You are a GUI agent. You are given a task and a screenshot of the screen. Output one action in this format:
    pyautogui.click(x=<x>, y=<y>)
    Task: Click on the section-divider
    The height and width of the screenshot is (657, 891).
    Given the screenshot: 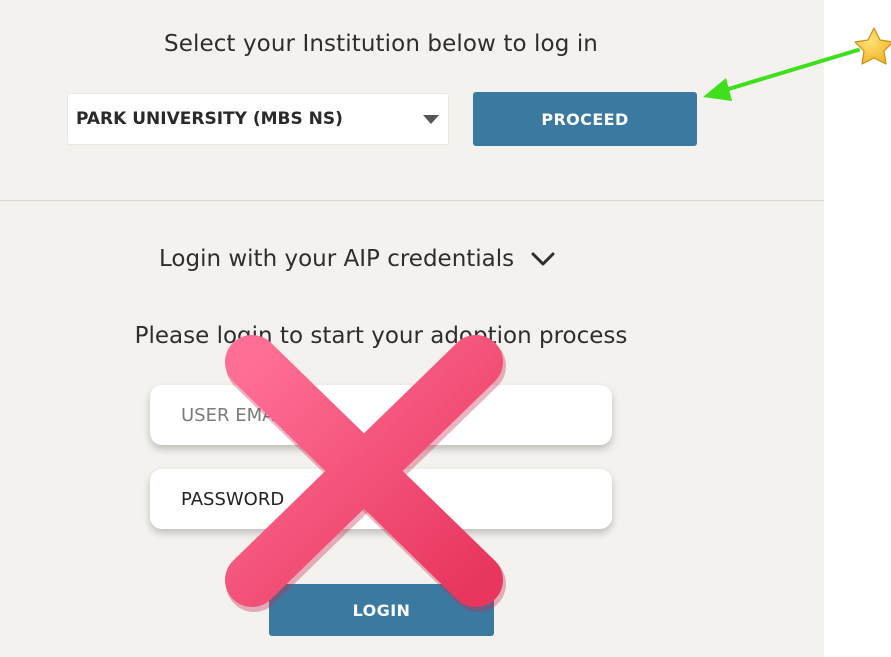 What is the action you would take?
    pyautogui.click(x=412, y=200)
    